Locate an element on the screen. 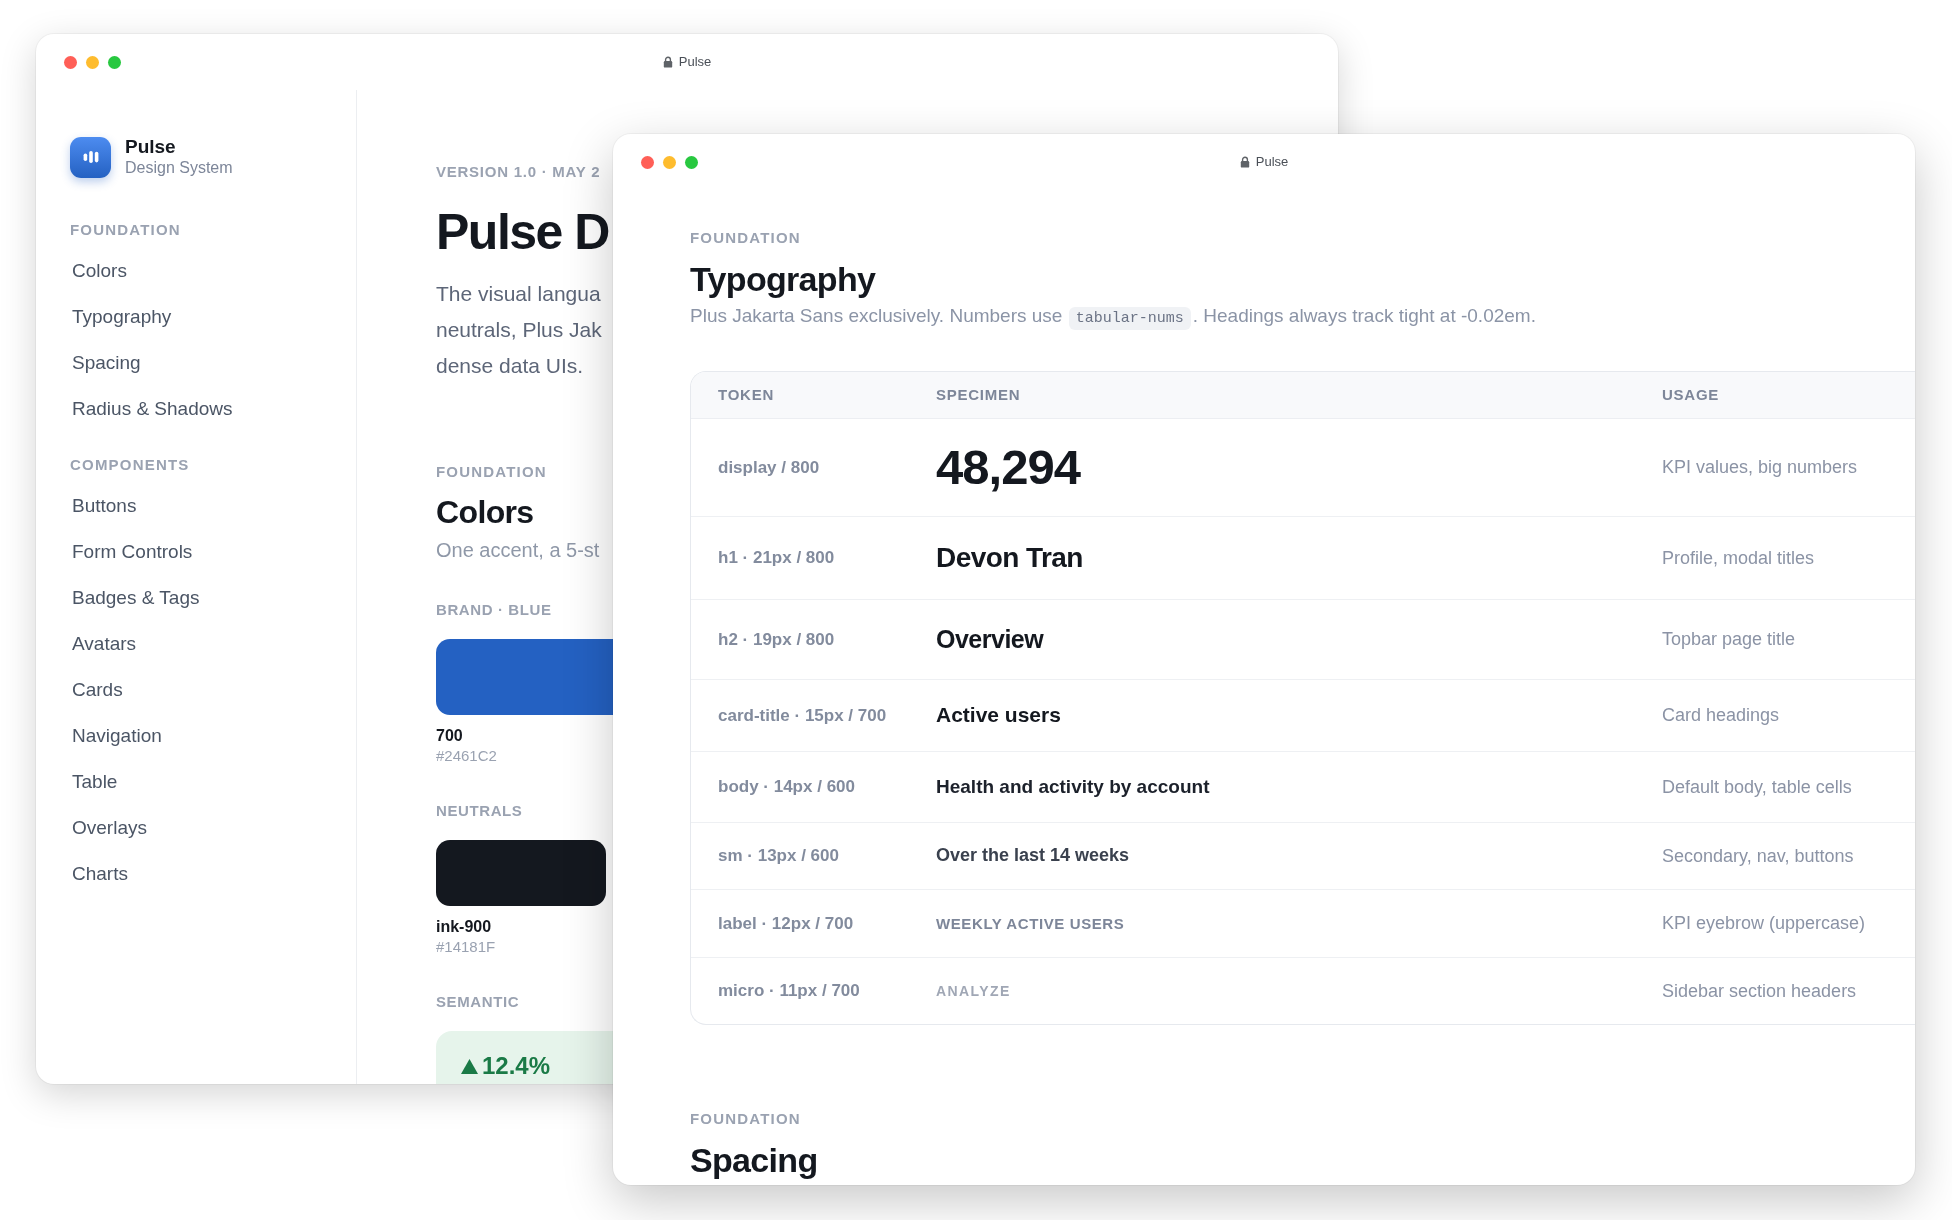 This screenshot has width=1952, height=1220. table-cell: card-title · 15px / 700 is located at coordinates (802, 715).